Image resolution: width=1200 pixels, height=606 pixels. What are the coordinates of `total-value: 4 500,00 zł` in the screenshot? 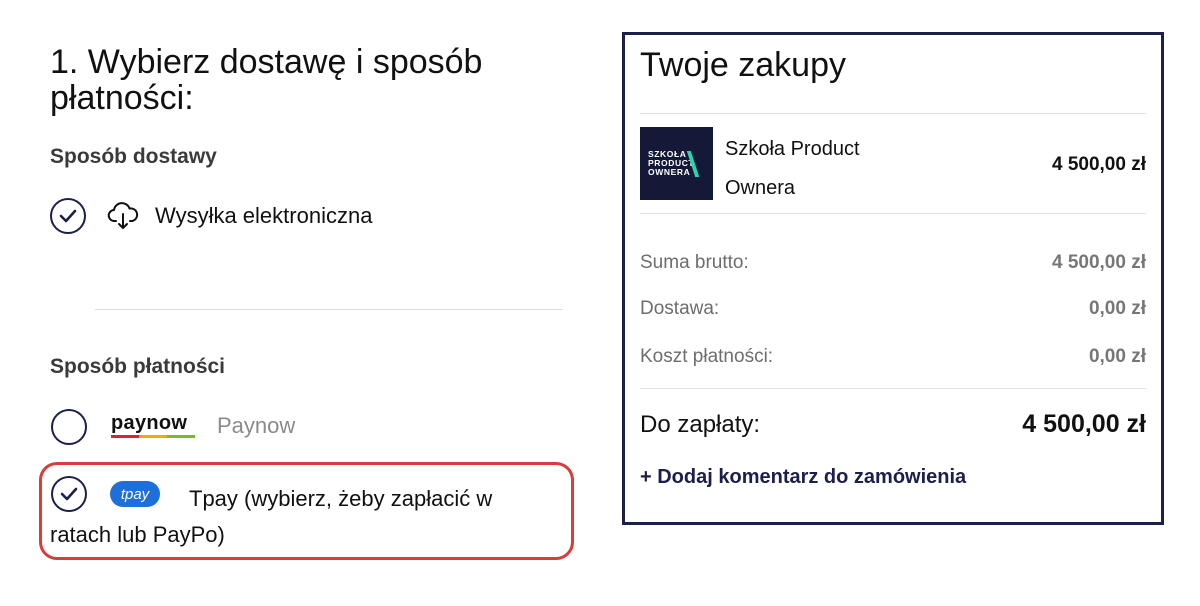 It's located at (1084, 424).